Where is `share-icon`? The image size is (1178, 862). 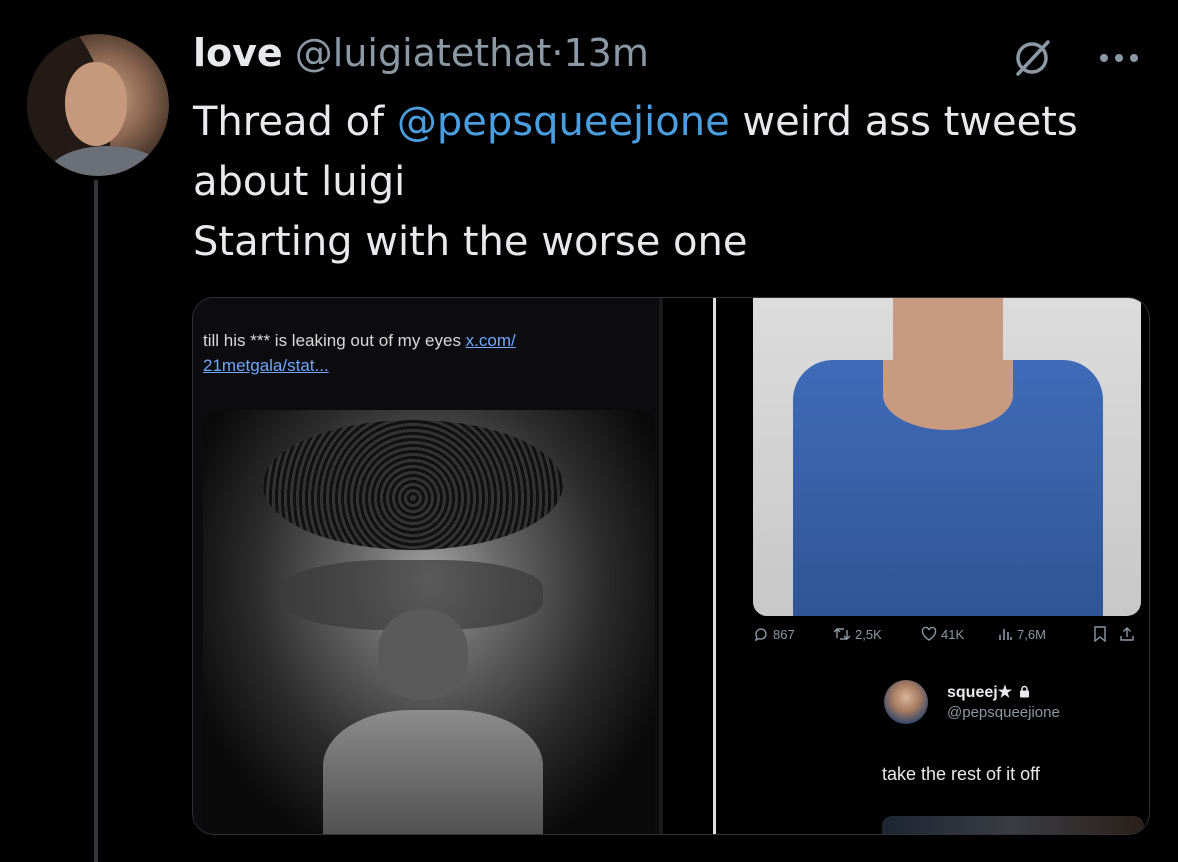
share-icon is located at coordinates (1127, 634).